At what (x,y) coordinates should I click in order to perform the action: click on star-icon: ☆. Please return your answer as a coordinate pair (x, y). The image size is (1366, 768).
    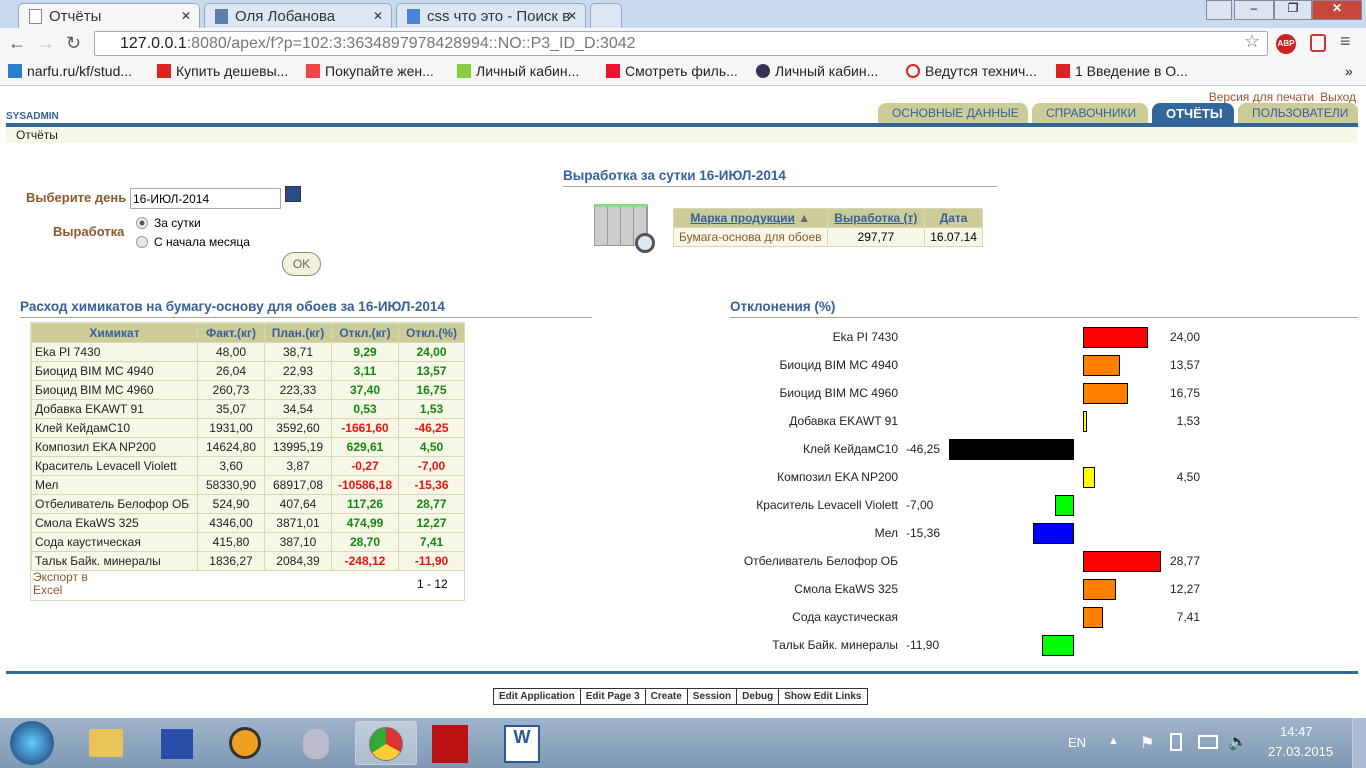
    Looking at the image, I should click on (1252, 41).